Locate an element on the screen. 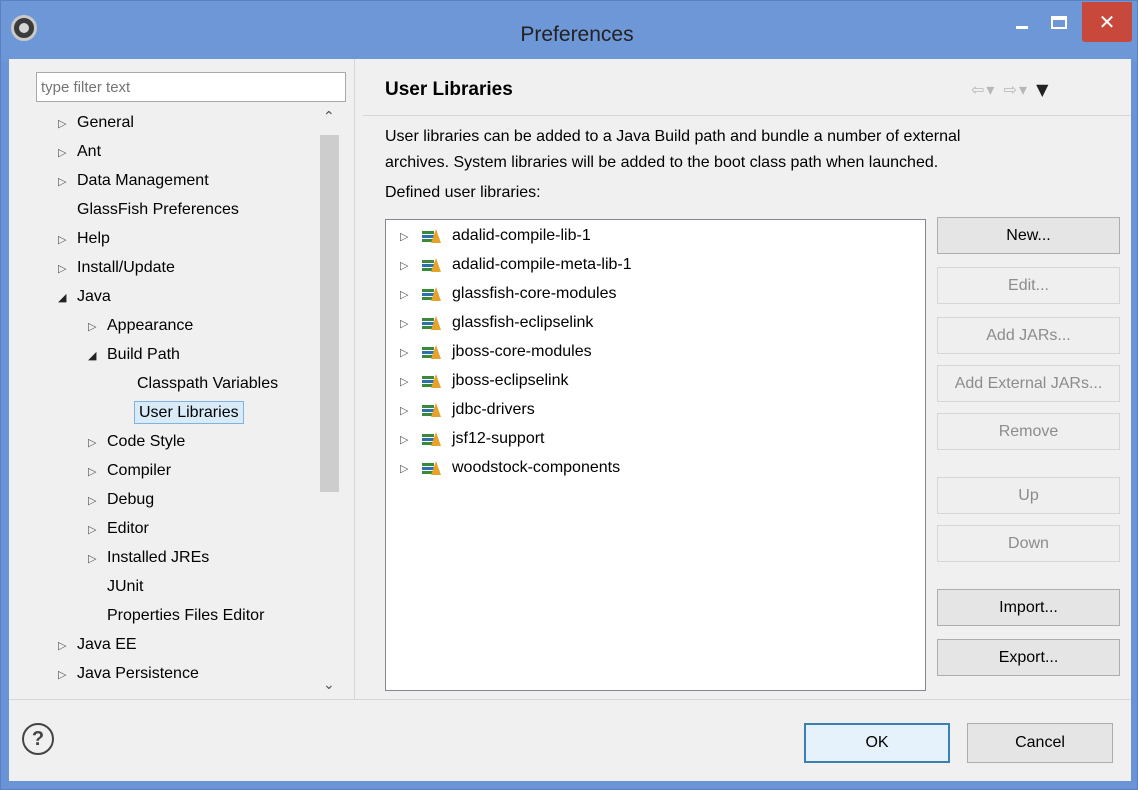 The height and width of the screenshot is (790, 1138). forward-dropdown-icon: ▾ is located at coordinates (1024, 89).